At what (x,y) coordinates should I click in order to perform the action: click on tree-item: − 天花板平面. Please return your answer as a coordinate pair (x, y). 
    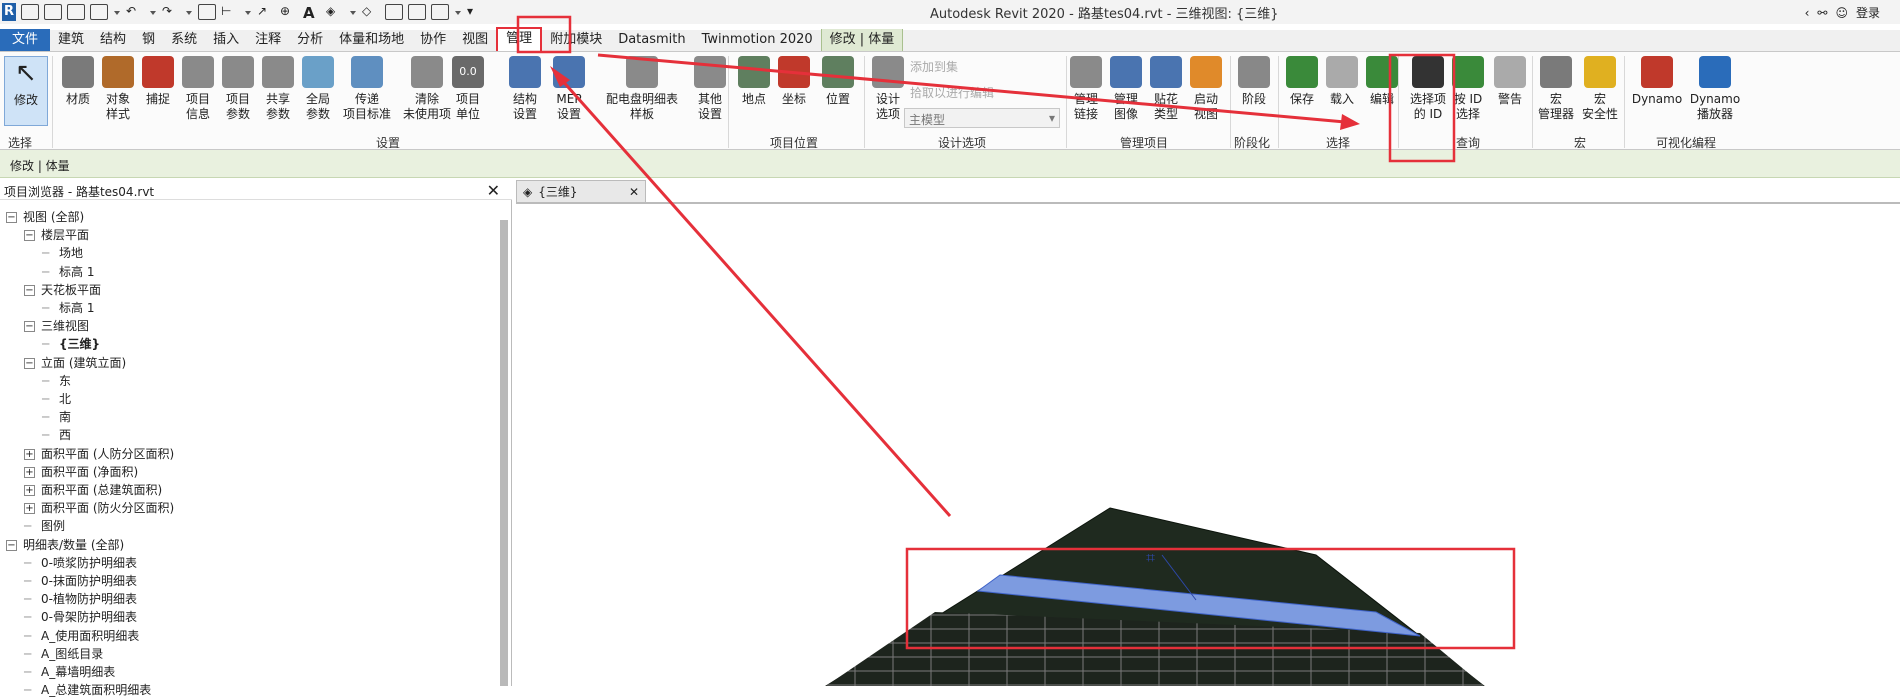
    Looking at the image, I should click on (62, 290).